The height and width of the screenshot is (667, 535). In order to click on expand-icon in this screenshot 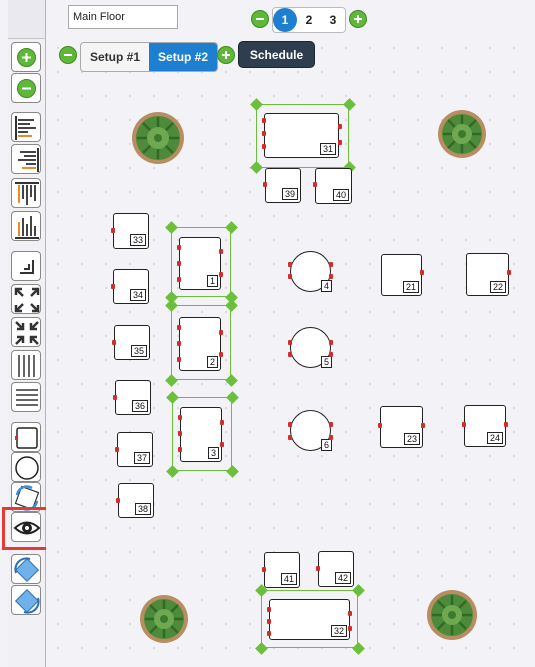, I will do `click(27, 300)`.